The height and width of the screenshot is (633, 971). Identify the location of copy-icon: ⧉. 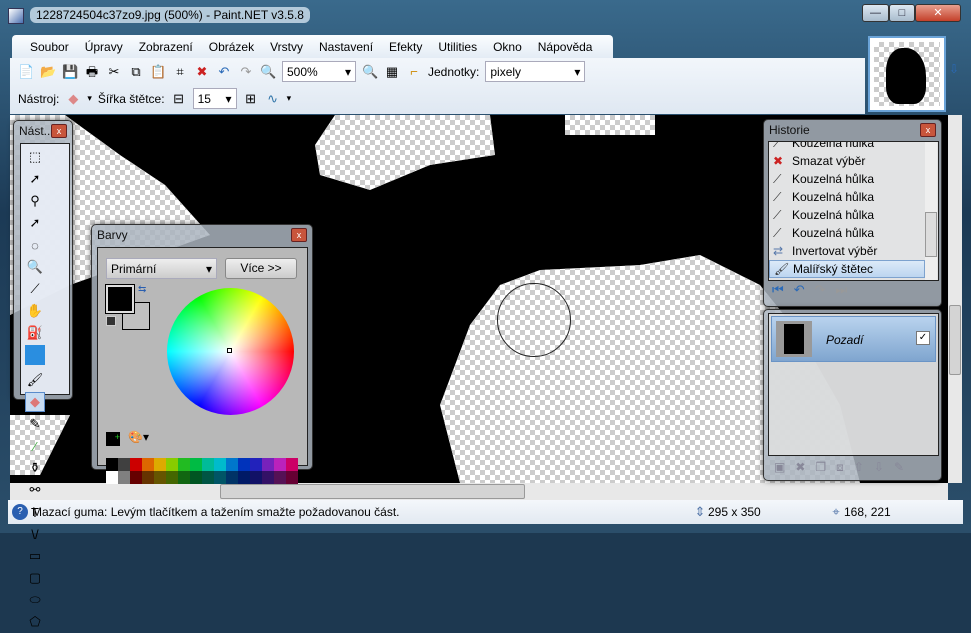
(136, 72).